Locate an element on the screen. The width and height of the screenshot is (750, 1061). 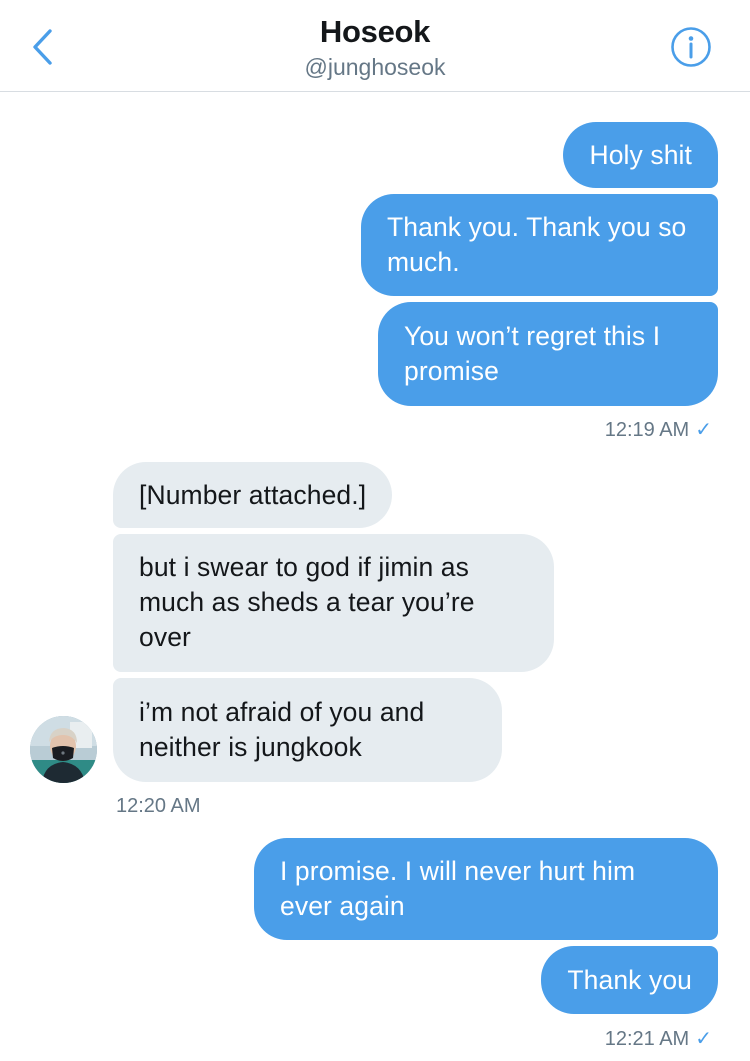
avatar is located at coordinates (63, 749).